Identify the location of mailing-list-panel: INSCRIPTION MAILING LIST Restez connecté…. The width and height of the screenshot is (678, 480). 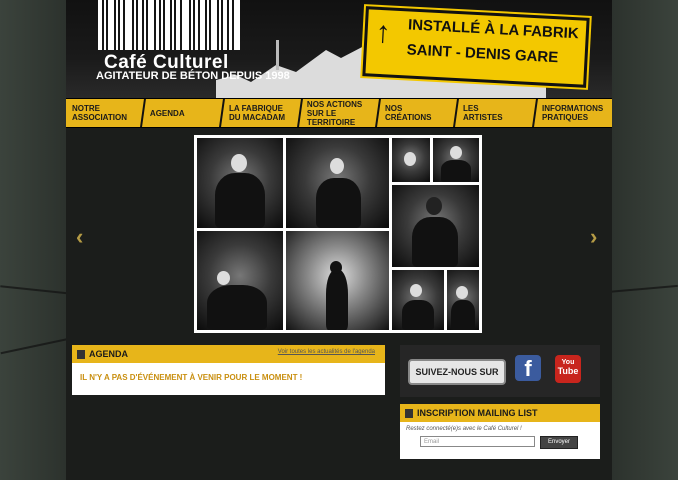
(500, 431).